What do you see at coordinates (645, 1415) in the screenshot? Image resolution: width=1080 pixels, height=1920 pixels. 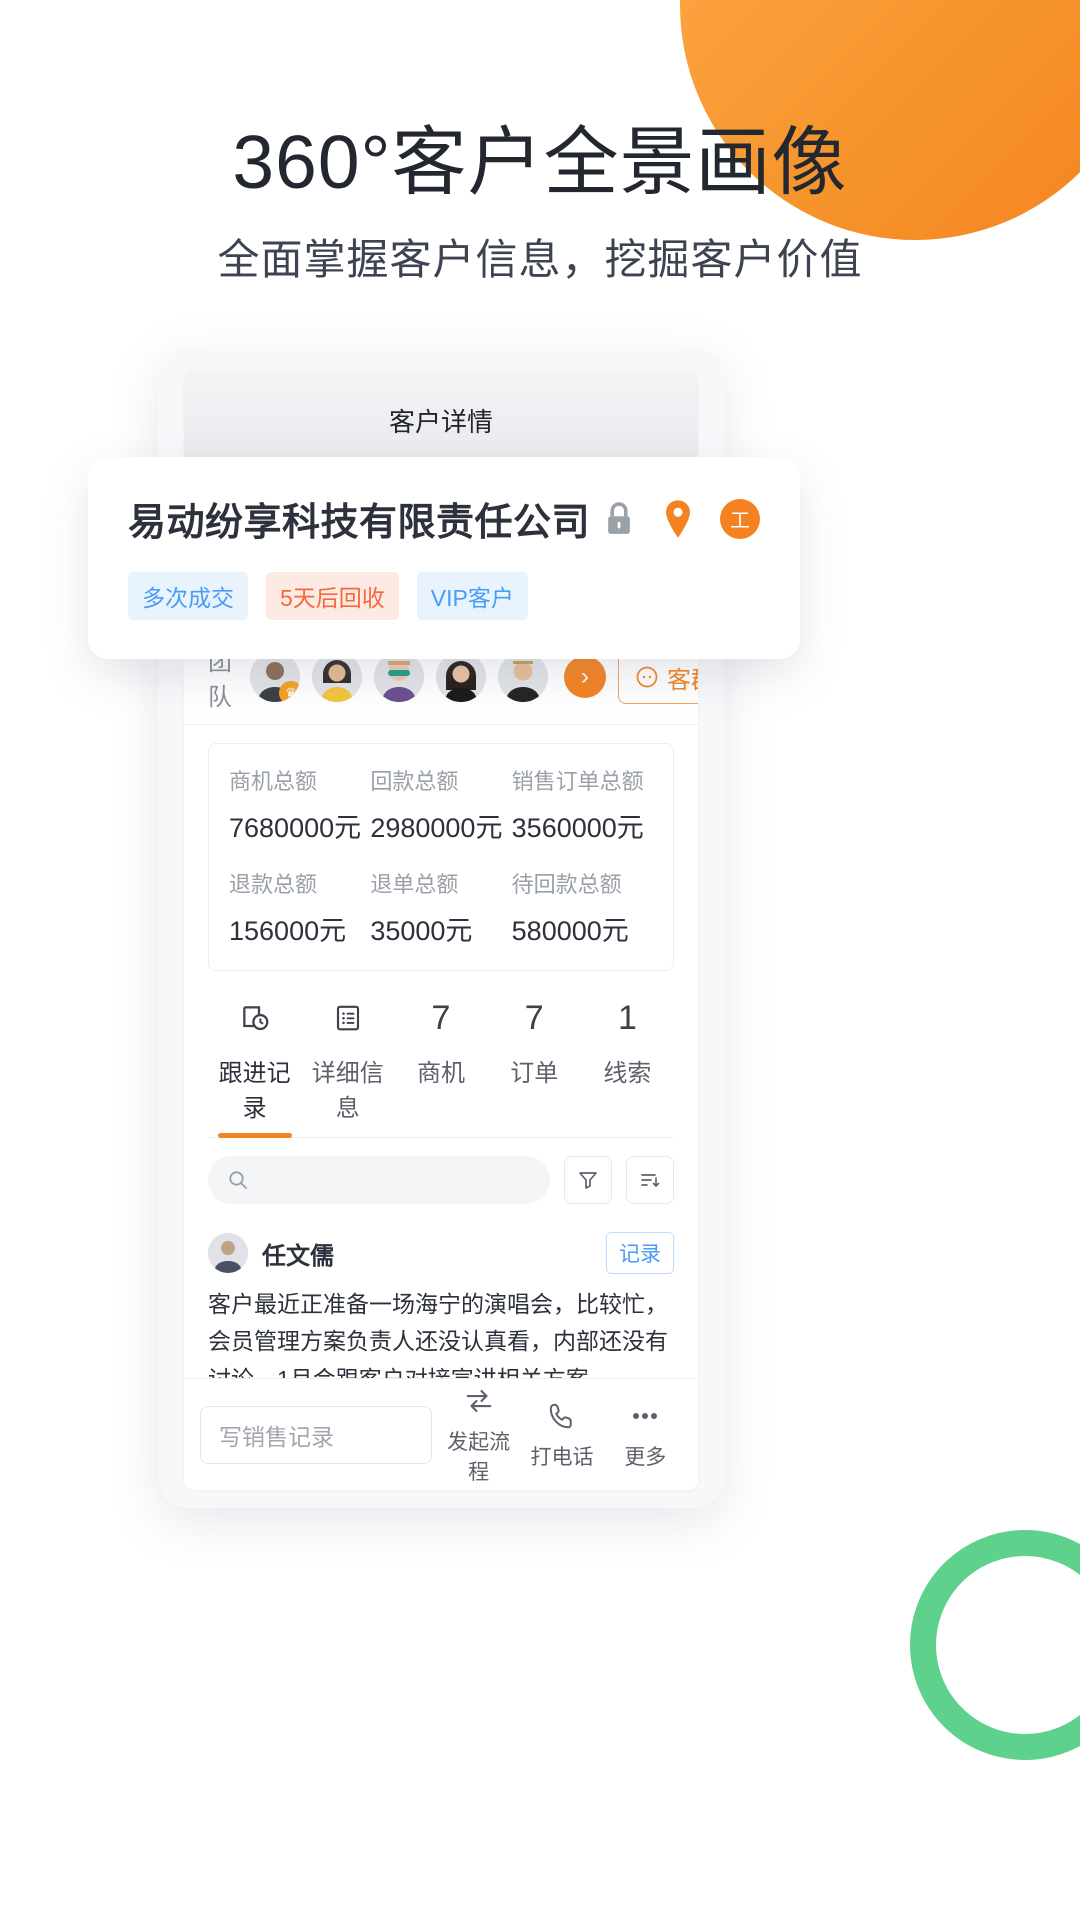 I see `more-icon` at bounding box center [645, 1415].